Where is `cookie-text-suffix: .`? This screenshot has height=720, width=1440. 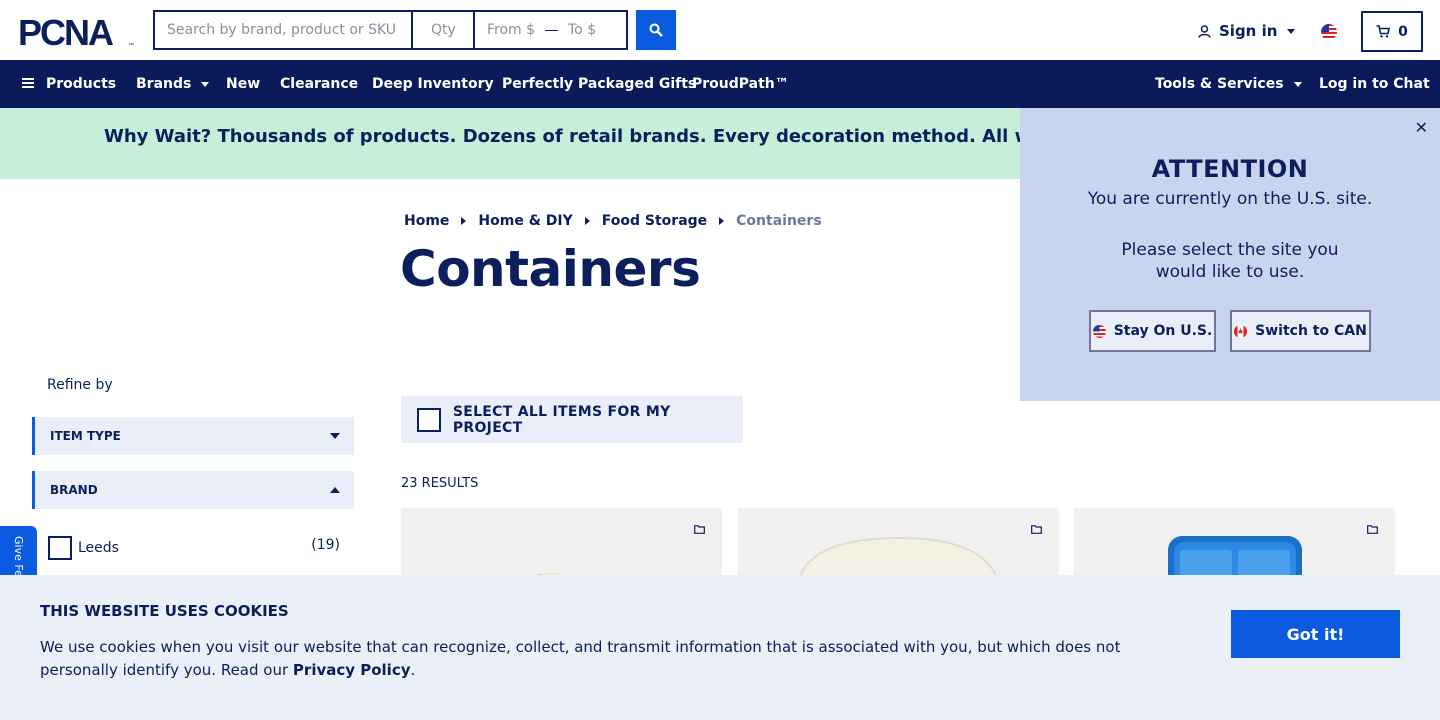
cookie-text-suffix: . is located at coordinates (413, 670).